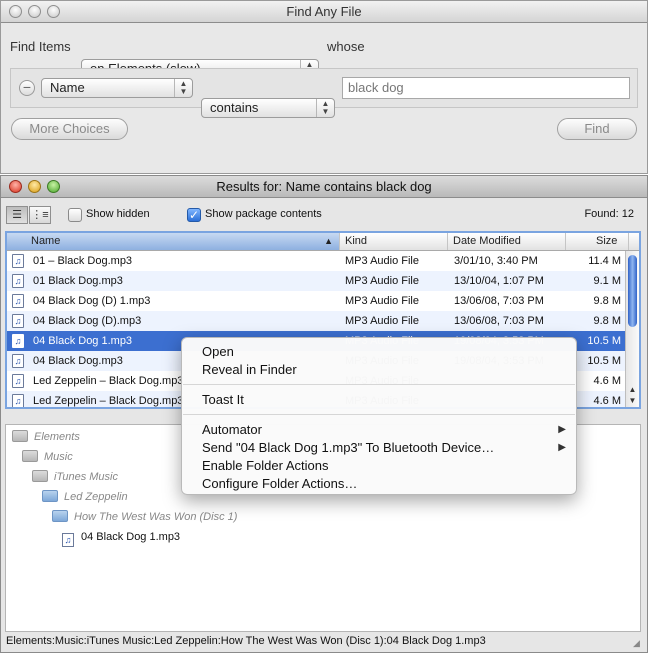 The width and height of the screenshot is (648, 653). Describe the element at coordinates (17, 215) in the screenshot. I see `list-view-icon: ☰` at that location.